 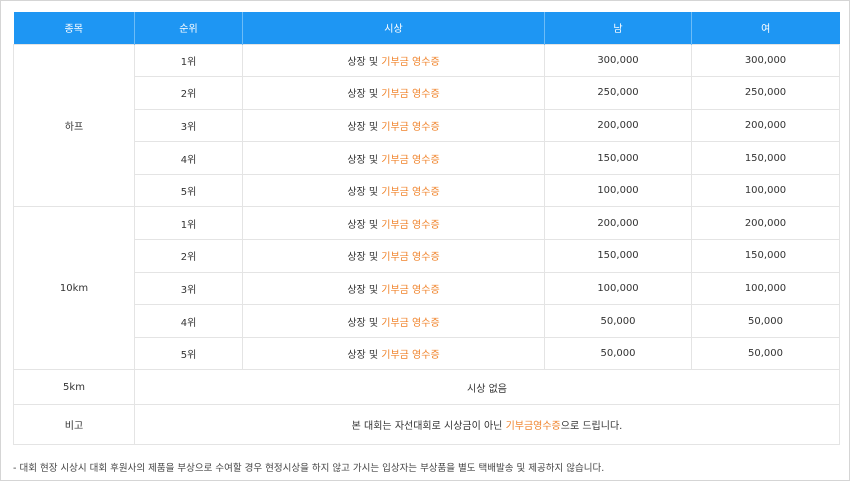 What do you see at coordinates (618, 60) in the screenshot?
I see `male-prize: 300,000` at bounding box center [618, 60].